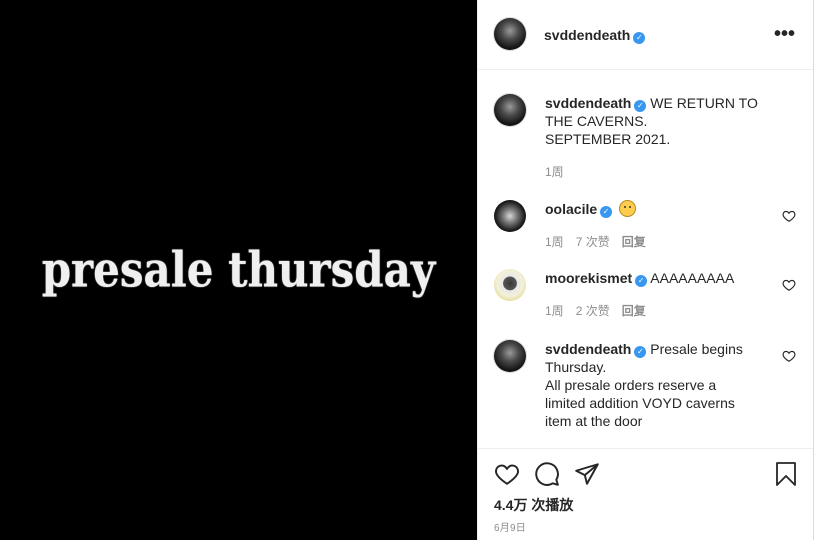 Image resolution: width=814 pixels, height=541 pixels. I want to click on caption-text-line2: SEPTEMBER 2021., so click(608, 139).